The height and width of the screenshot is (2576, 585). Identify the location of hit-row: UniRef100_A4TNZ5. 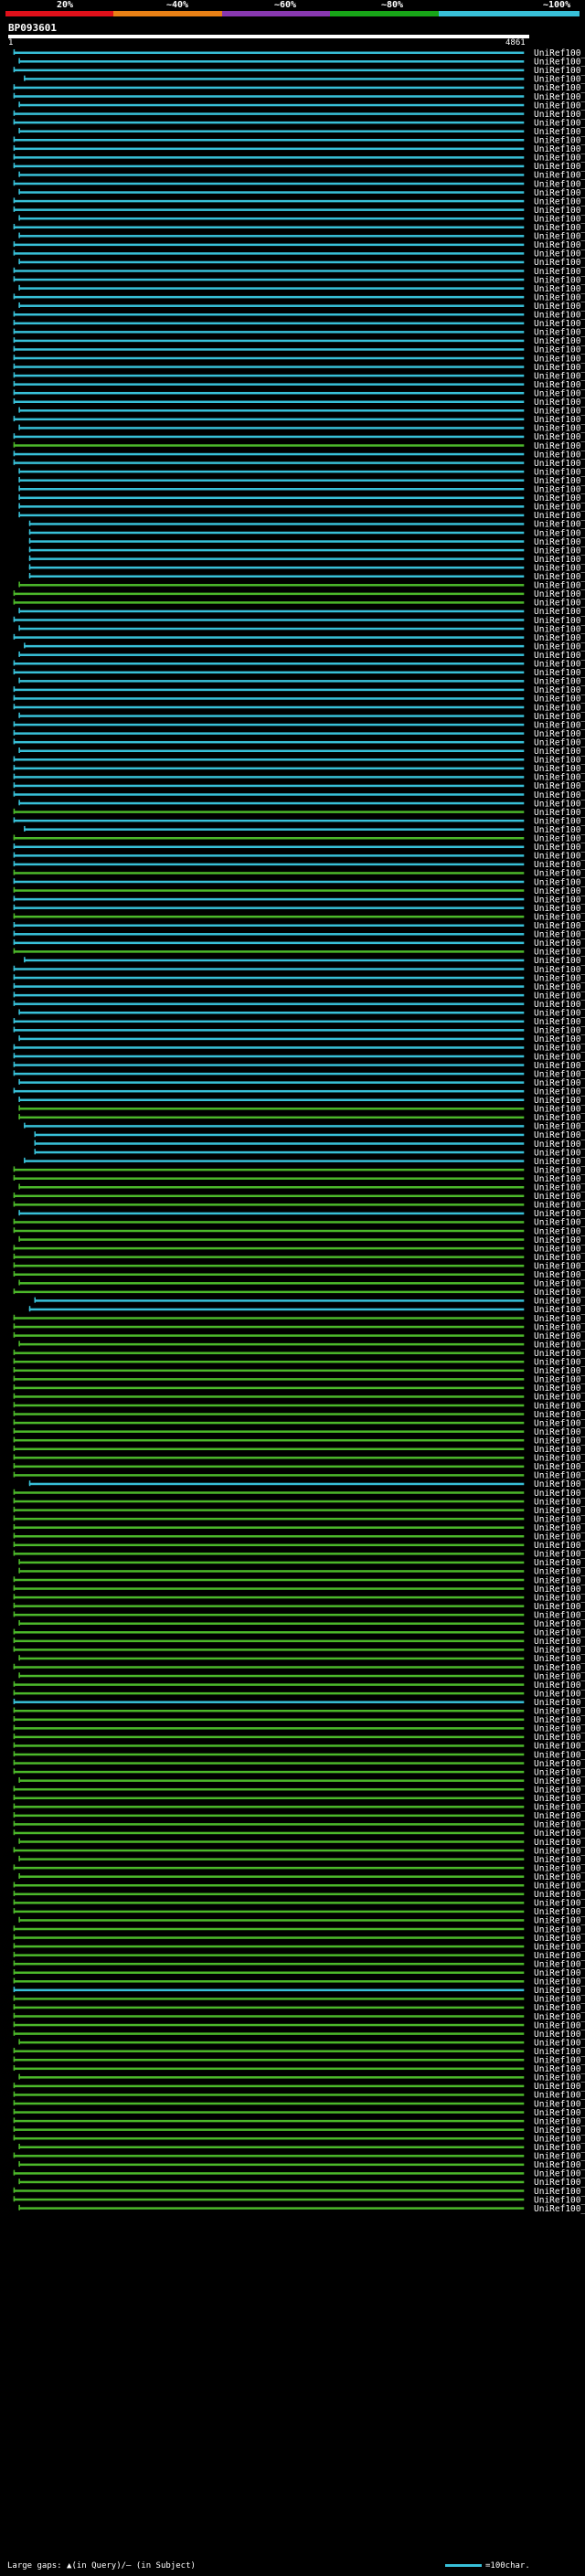
(299, 1947).